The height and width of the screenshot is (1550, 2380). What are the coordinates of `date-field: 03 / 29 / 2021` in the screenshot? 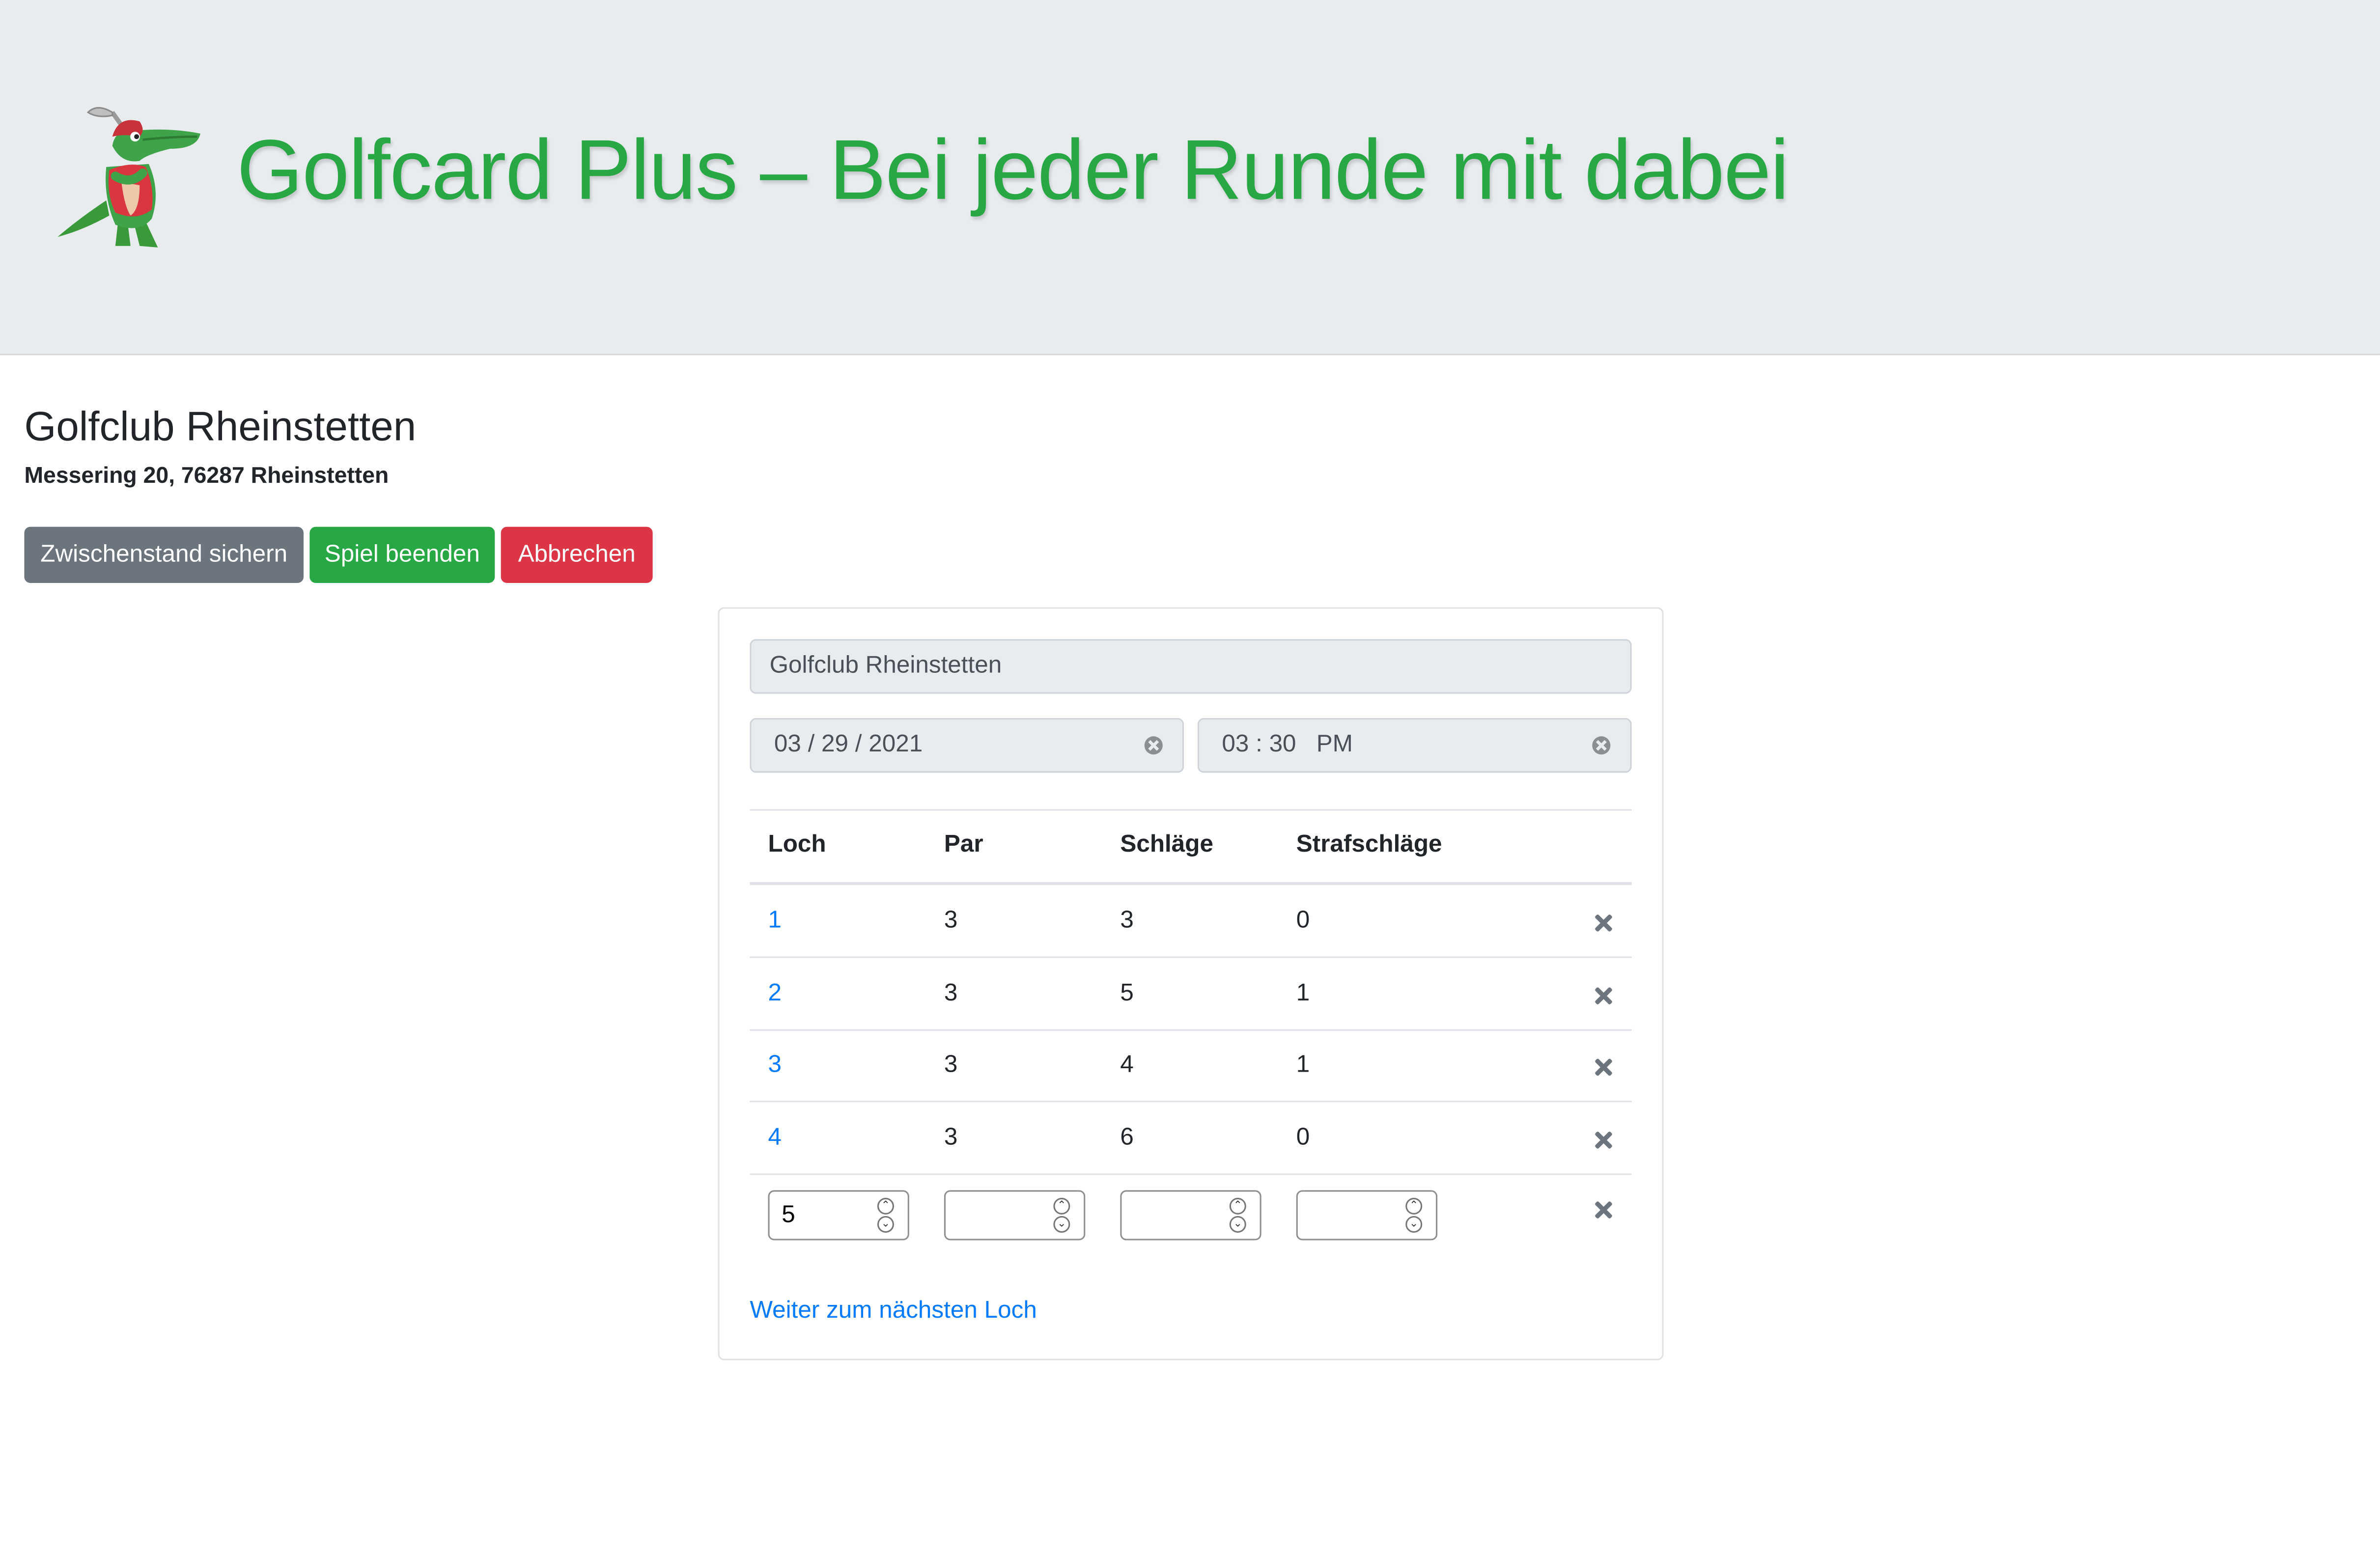 It's located at (967, 745).